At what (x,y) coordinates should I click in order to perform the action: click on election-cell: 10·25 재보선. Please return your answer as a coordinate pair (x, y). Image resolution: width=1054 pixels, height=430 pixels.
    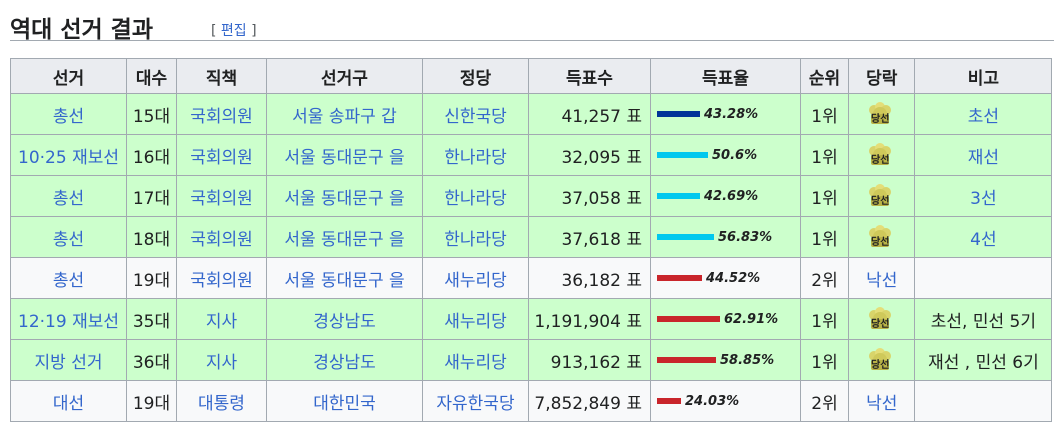
    Looking at the image, I should click on (68, 155).